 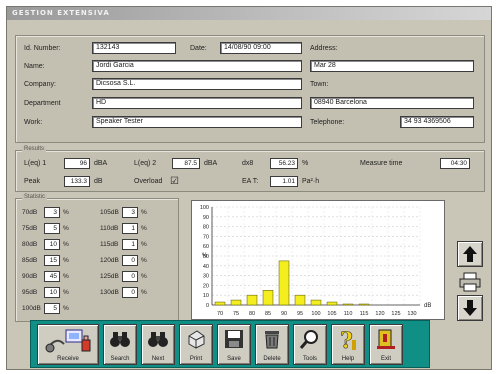 I want to click on x-axis-label: dB, so click(x=427, y=306).